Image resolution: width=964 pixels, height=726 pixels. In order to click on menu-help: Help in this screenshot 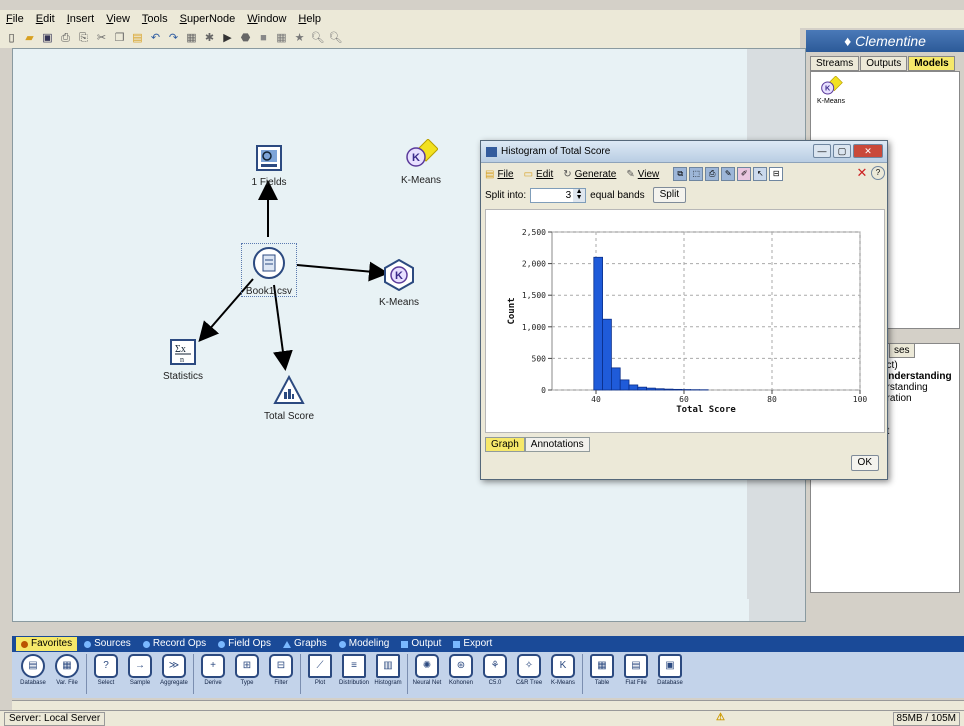, I will do `click(309, 19)`.